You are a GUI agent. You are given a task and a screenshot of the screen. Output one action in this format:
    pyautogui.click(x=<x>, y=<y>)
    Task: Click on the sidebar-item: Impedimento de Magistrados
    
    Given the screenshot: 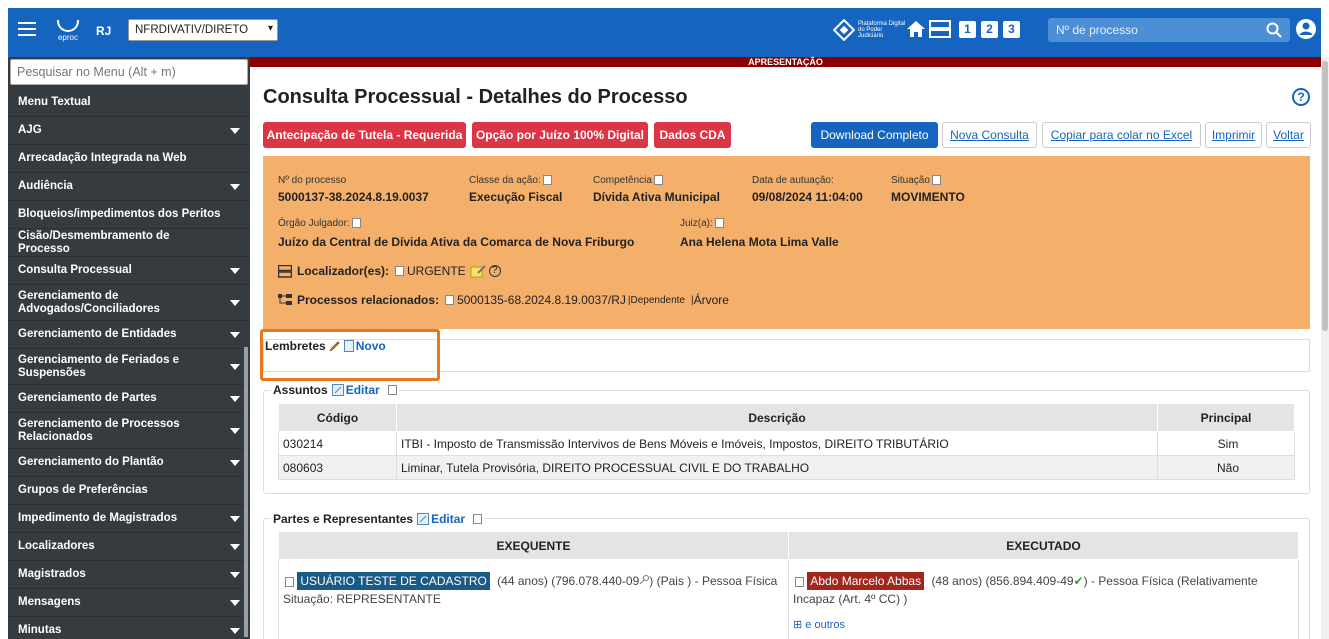 What is the action you would take?
    pyautogui.click(x=129, y=519)
    